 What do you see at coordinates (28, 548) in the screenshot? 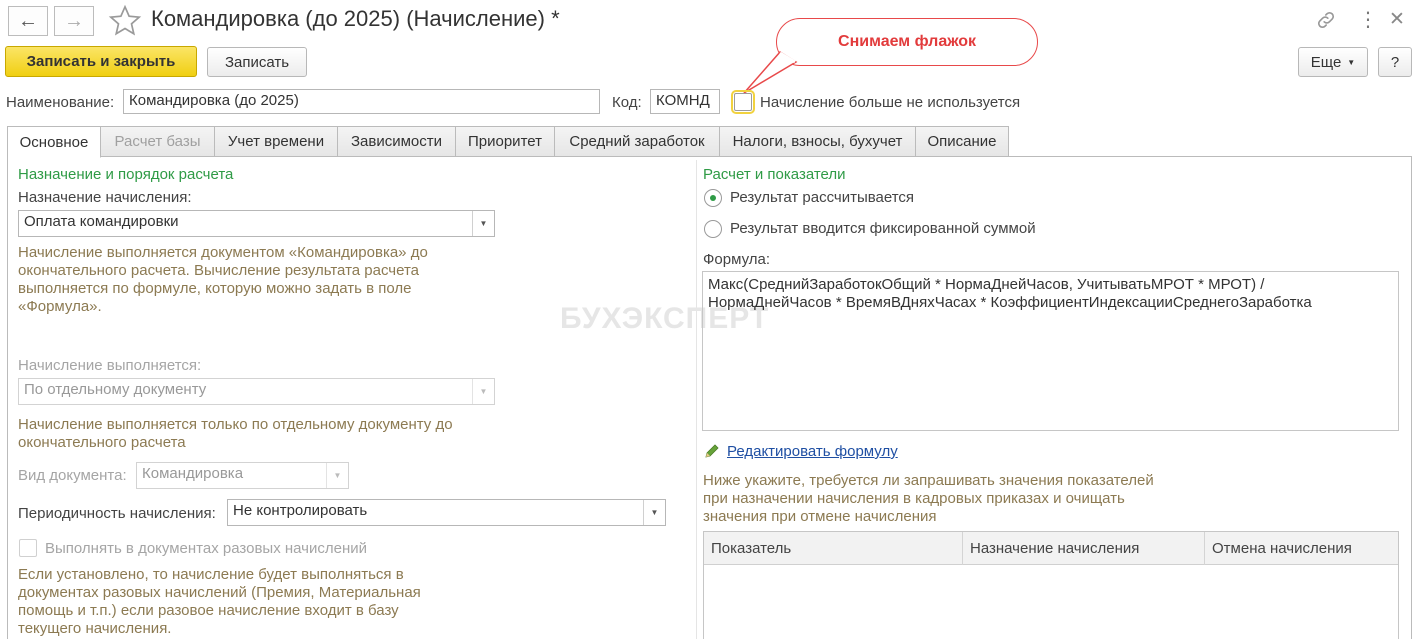
I see `one-time-checkbox` at bounding box center [28, 548].